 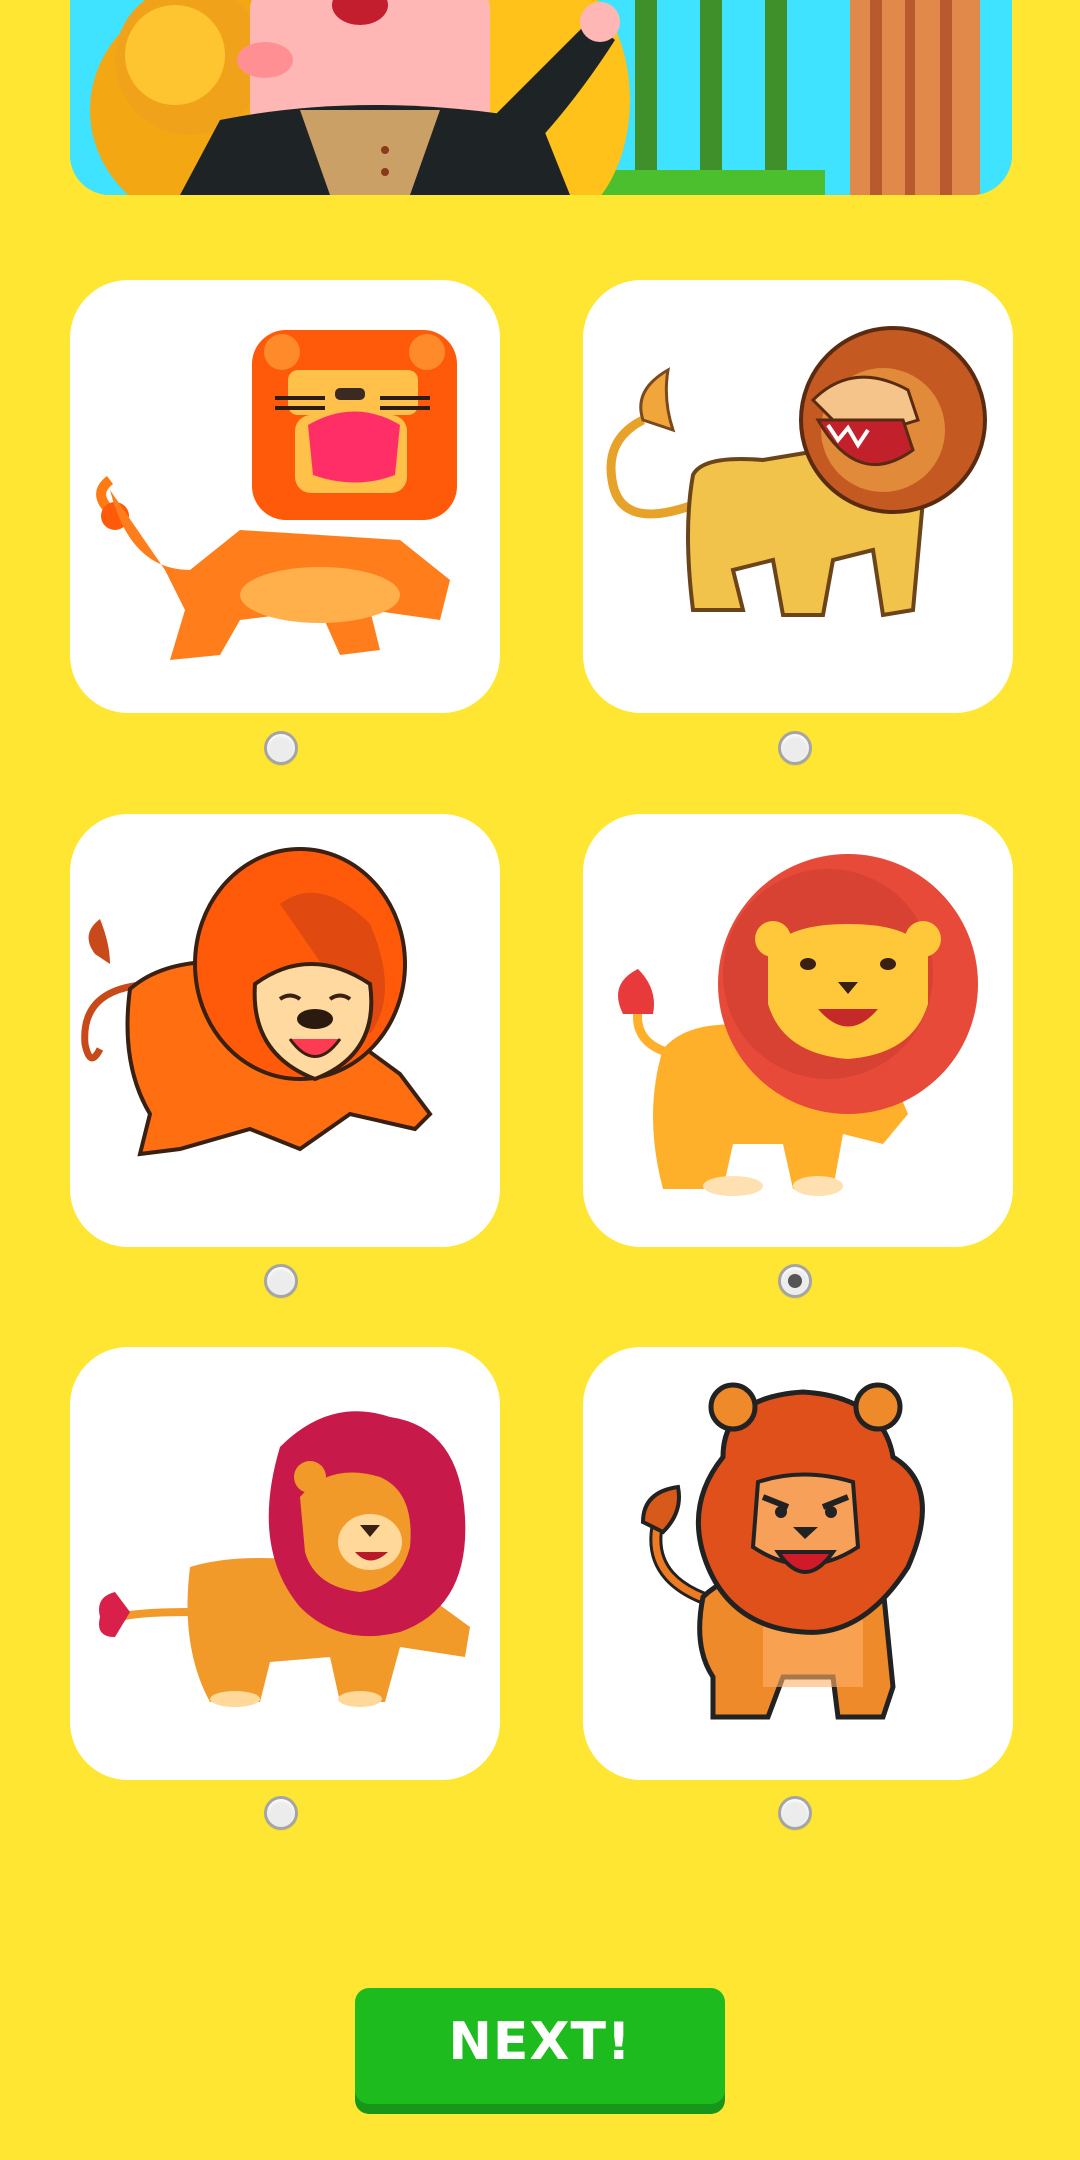 I want to click on lion-fierce-standing-icon, so click(x=782, y=1551).